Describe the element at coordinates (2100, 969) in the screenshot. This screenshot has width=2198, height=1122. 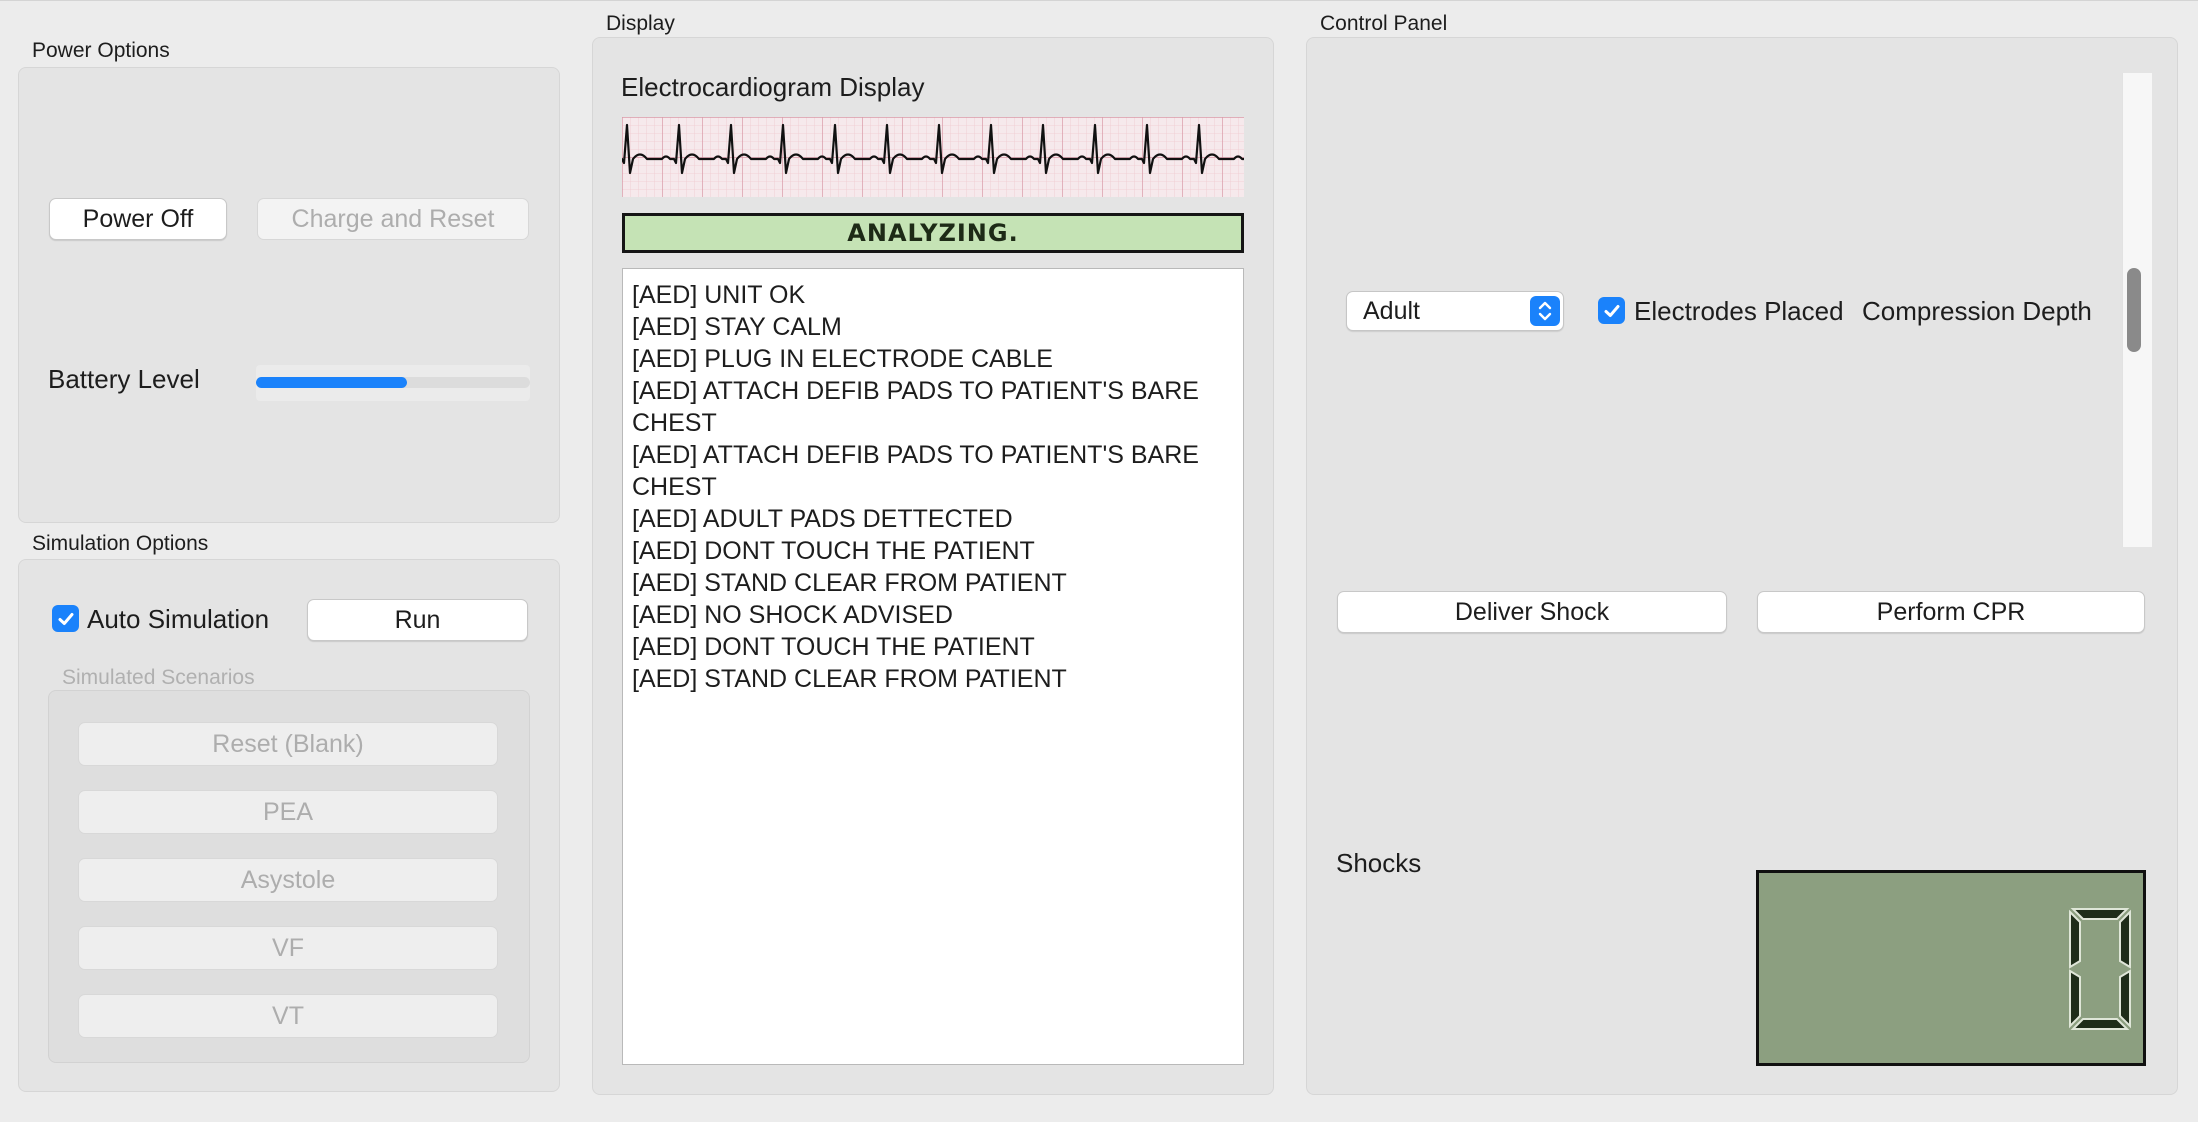
I see `lcd-digit` at that location.